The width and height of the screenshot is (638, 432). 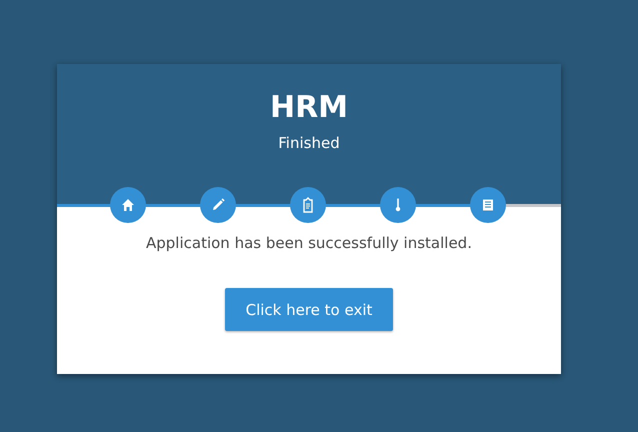 I want to click on pencil-icon, so click(x=218, y=205).